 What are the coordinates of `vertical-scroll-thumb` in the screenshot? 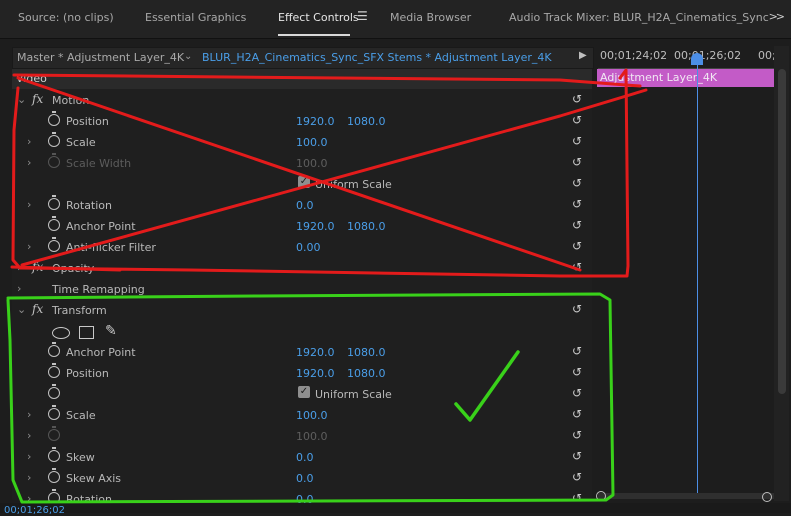 It's located at (782, 231).